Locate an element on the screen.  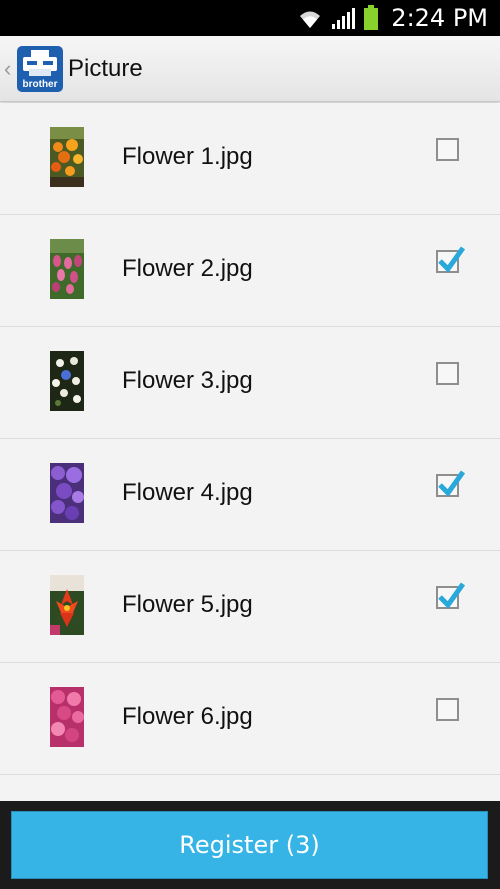
flower-4-thumbnail is located at coordinates (67, 493).